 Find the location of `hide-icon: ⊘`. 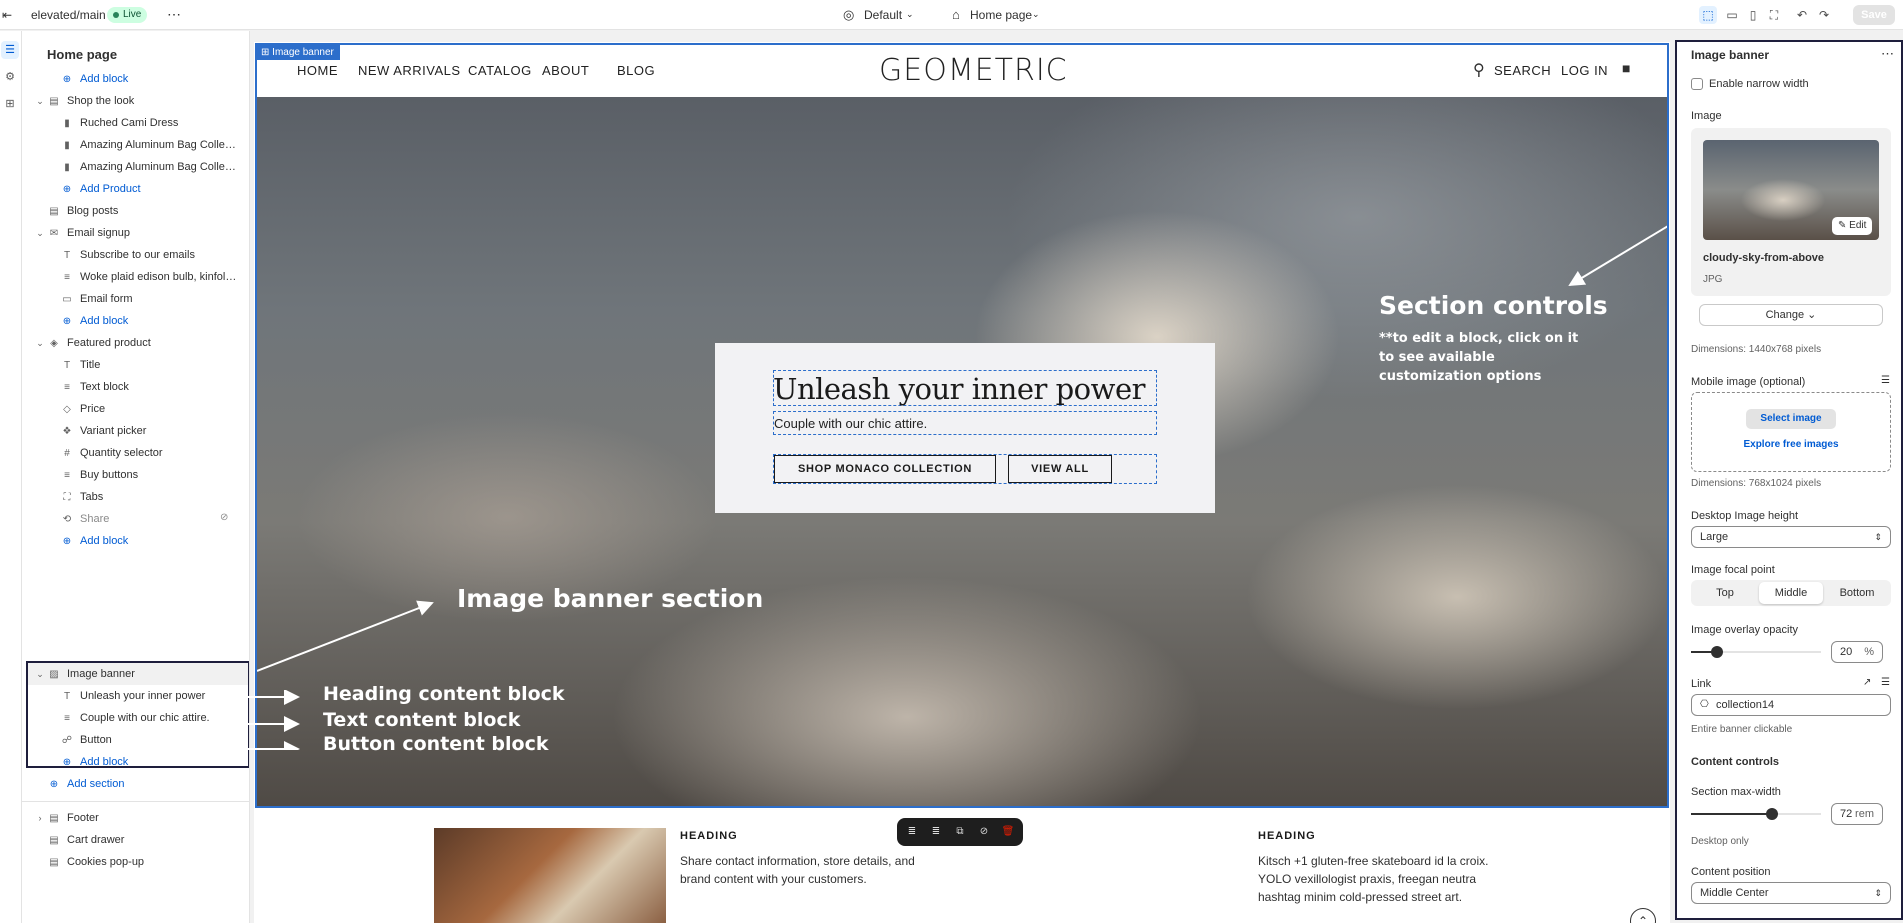

hide-icon: ⊘ is located at coordinates (984, 832).